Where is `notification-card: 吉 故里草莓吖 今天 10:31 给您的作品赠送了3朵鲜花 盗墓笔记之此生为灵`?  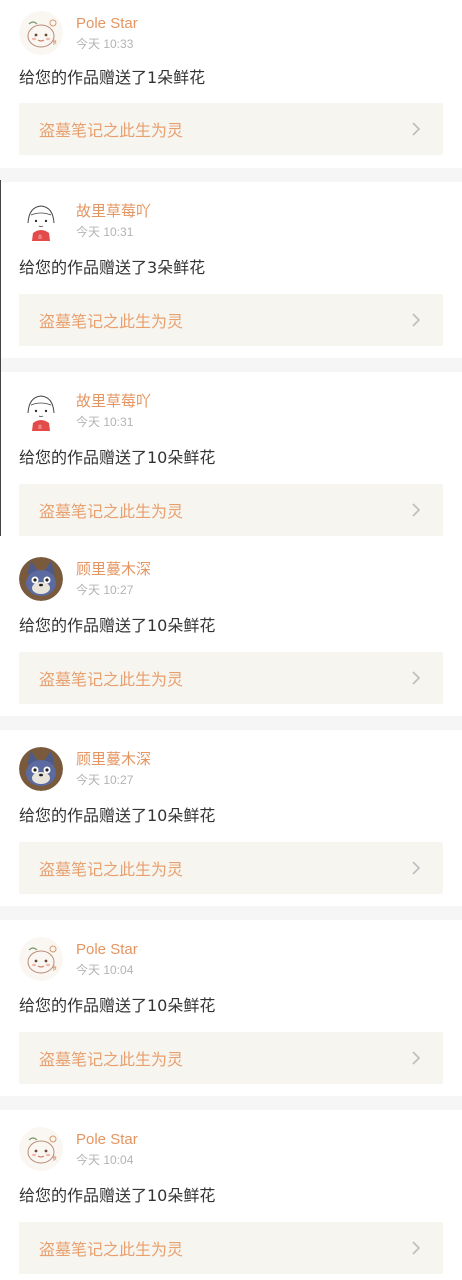 notification-card: 吉 故里草莓吖 今天 10:31 给您的作品赠送了3朵鲜花 盗墓笔记之此生为灵 is located at coordinates (231, 270).